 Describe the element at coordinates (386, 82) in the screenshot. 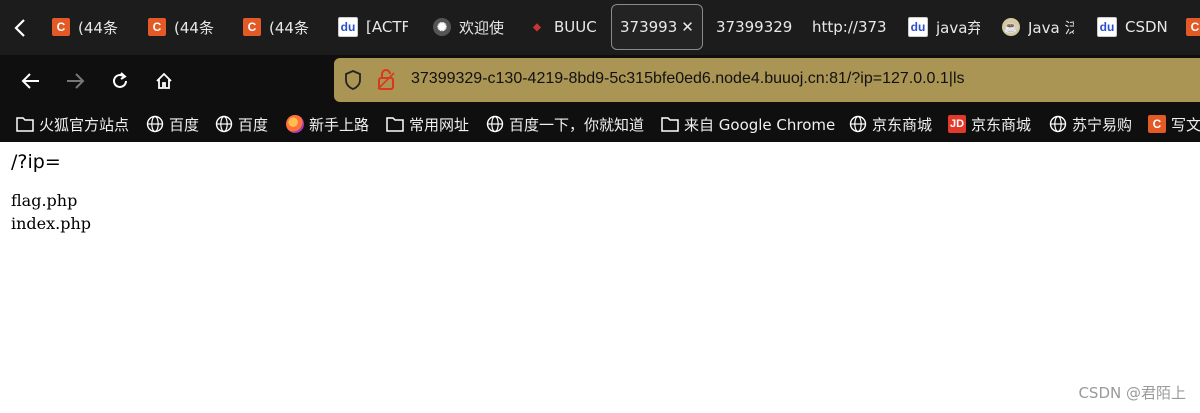

I see `insecure-lock-icon` at that location.